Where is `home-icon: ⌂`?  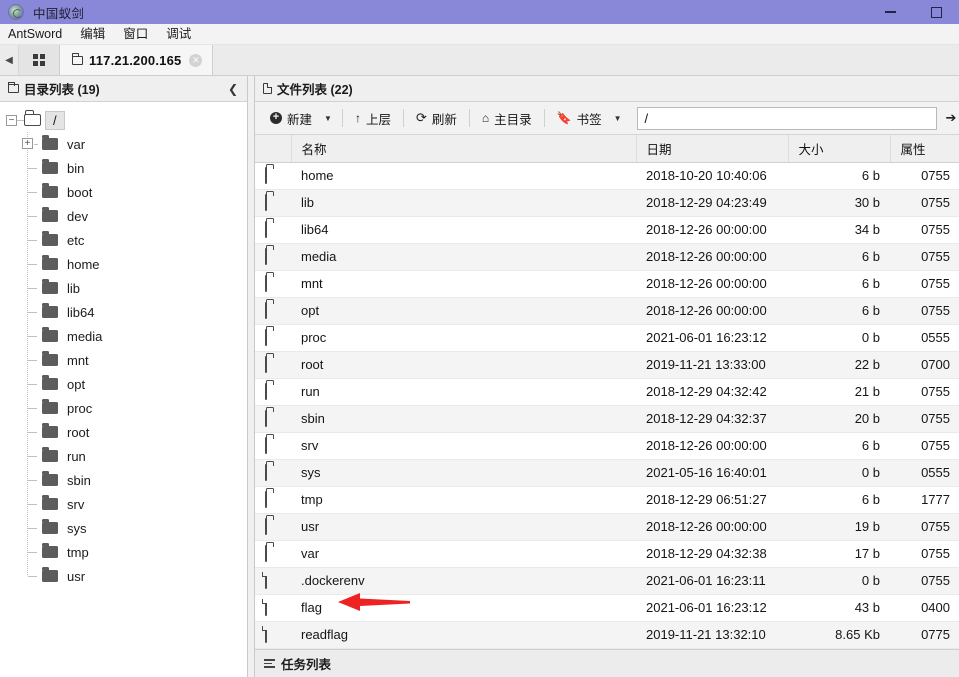 home-icon: ⌂ is located at coordinates (485, 118).